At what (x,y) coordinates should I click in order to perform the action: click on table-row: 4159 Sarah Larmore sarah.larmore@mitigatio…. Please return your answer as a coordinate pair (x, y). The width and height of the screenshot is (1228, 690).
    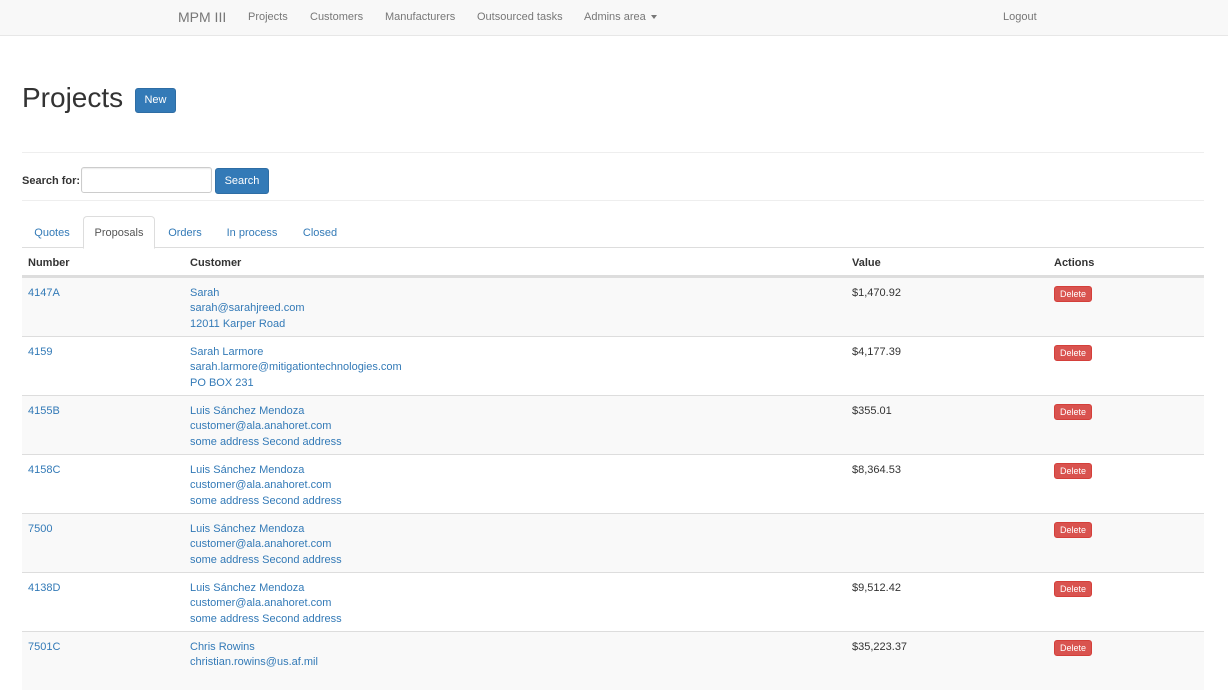
    Looking at the image, I should click on (613, 365).